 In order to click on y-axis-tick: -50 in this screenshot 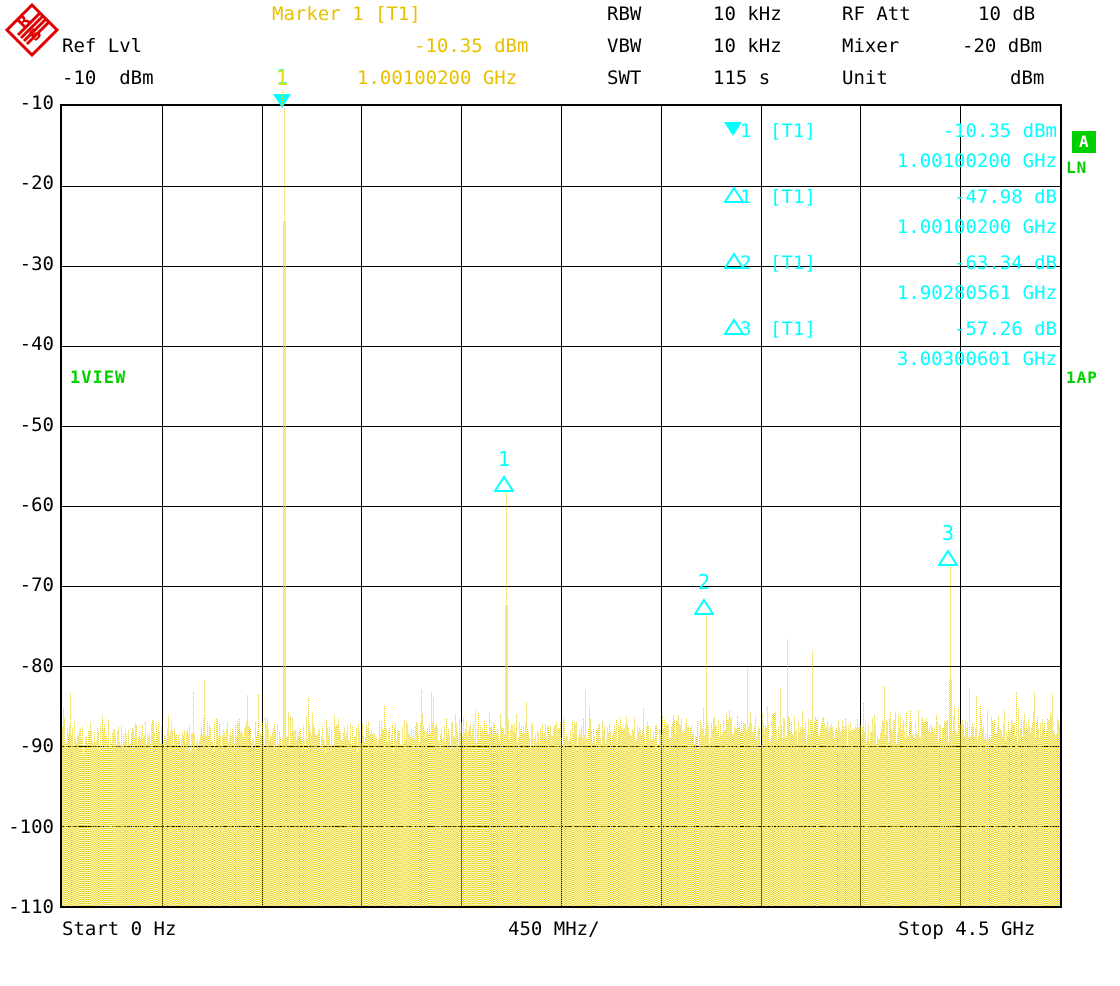, I will do `click(36, 424)`.